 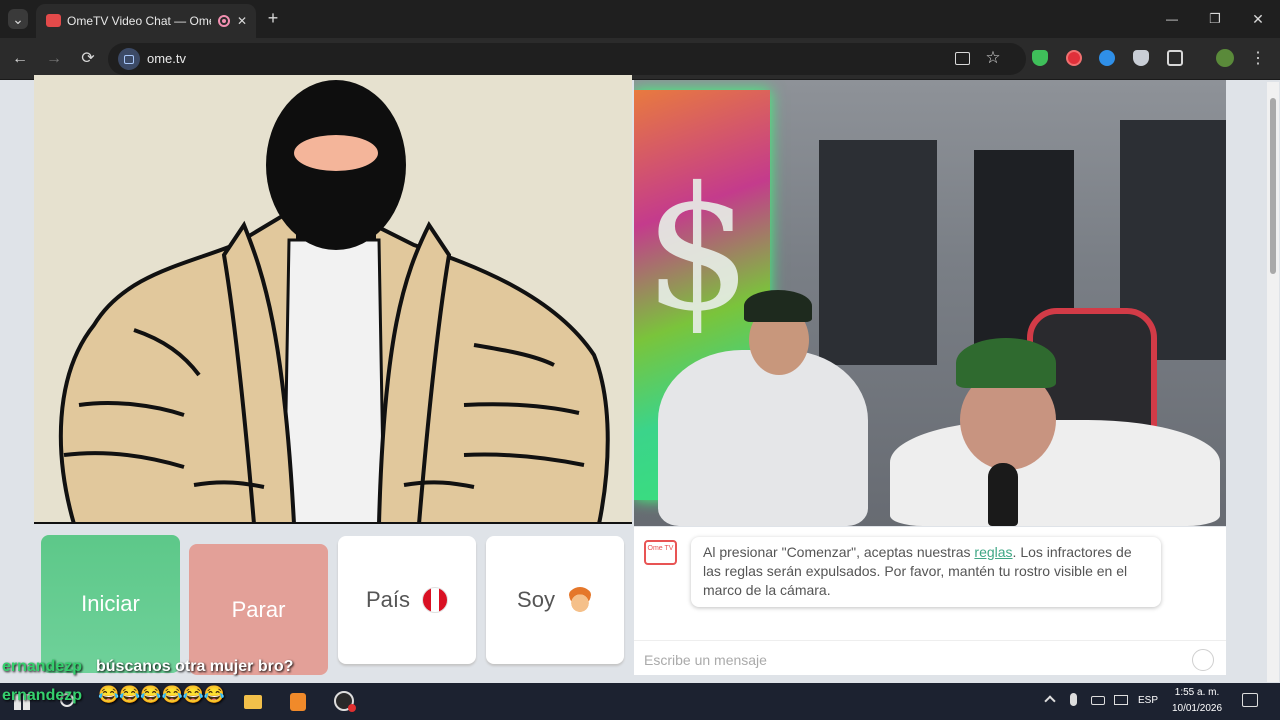 I want to click on microphone-tray-icon, so click(x=1073, y=699).